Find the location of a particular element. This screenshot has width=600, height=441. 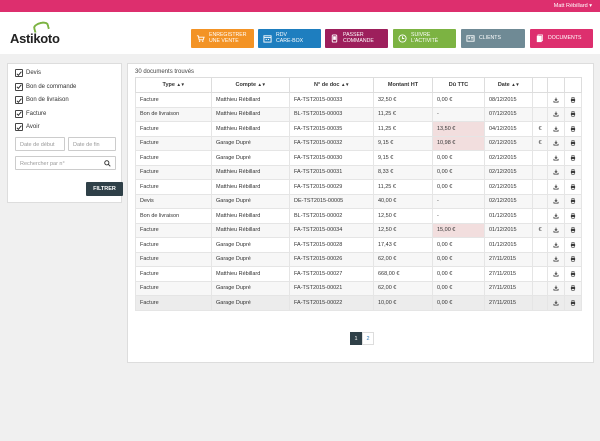

column-header: N° de doc ▲▼ is located at coordinates (331, 85).